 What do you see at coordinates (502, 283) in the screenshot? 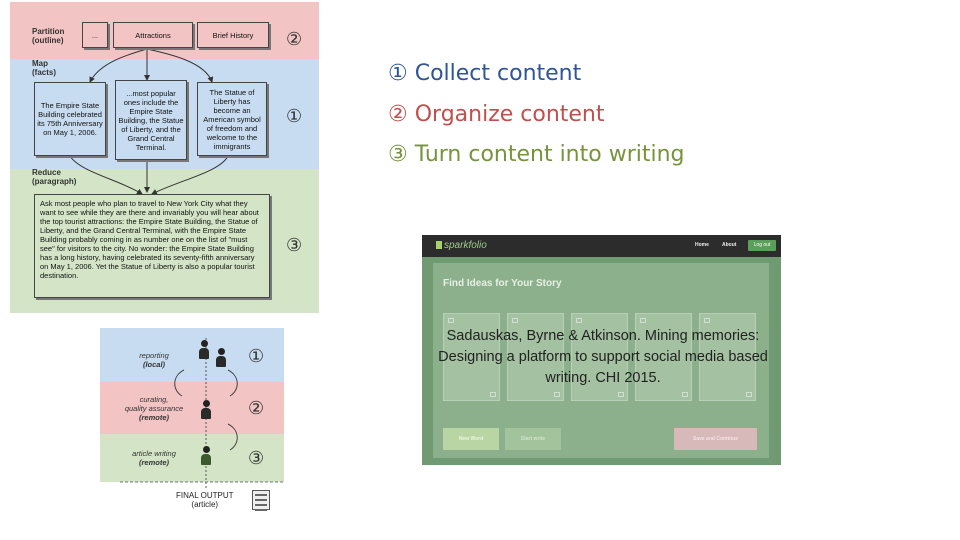
I see `panel-title: Find Ideas for Your Story` at bounding box center [502, 283].